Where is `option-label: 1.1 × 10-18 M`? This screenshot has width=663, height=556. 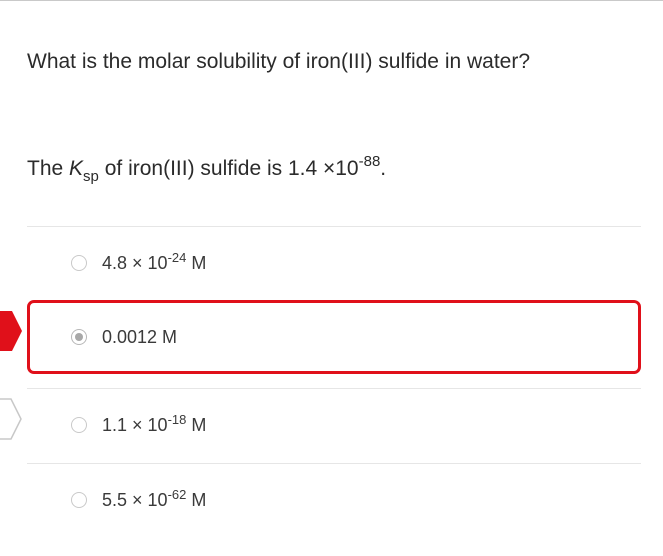
option-label: 1.1 × 10-18 M is located at coordinates (154, 423).